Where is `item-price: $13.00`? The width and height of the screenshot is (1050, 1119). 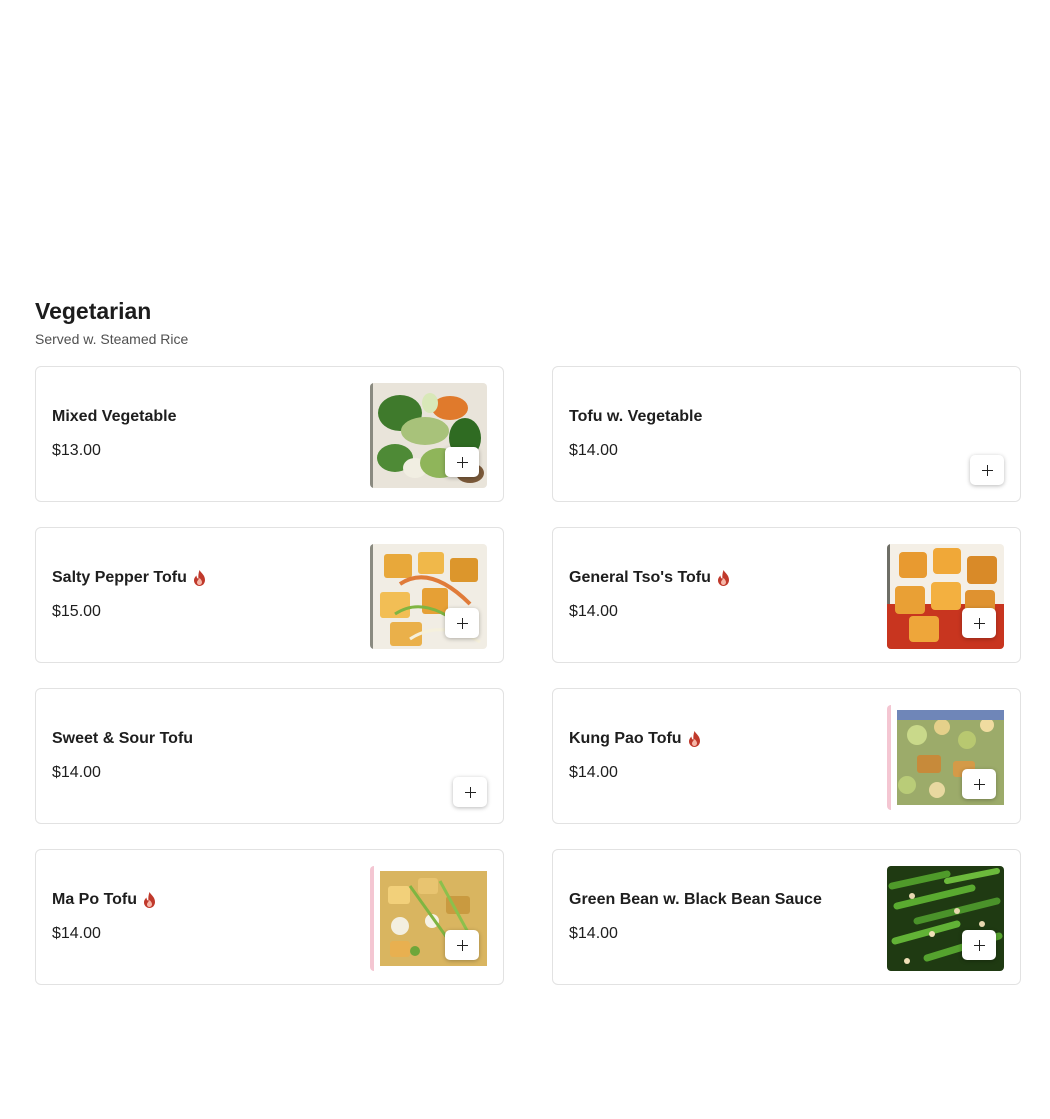
item-price: $13.00 is located at coordinates (76, 450).